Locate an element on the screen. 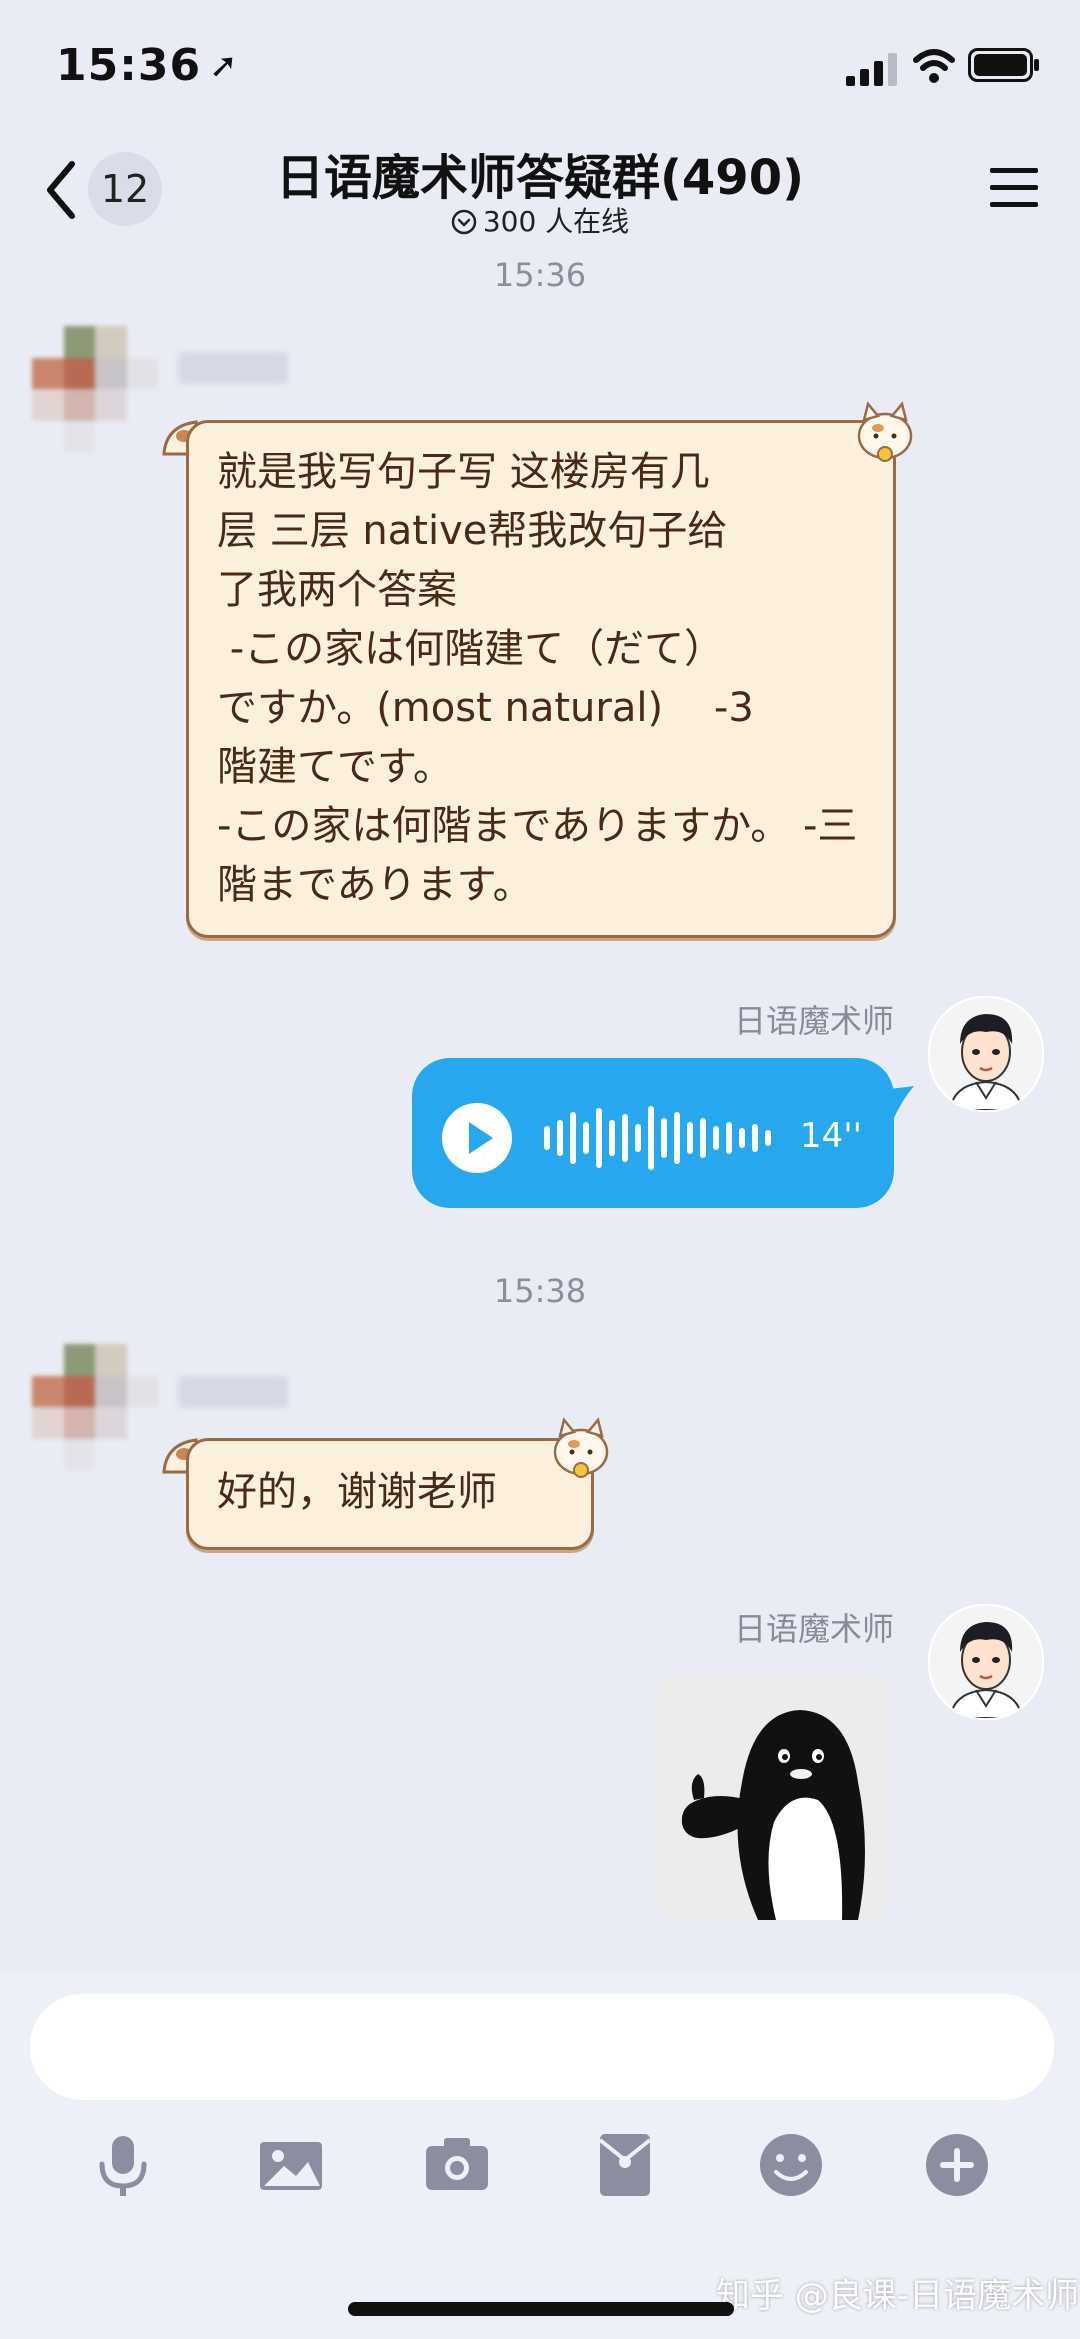  online-count: 300 人在线 is located at coordinates (556, 221).